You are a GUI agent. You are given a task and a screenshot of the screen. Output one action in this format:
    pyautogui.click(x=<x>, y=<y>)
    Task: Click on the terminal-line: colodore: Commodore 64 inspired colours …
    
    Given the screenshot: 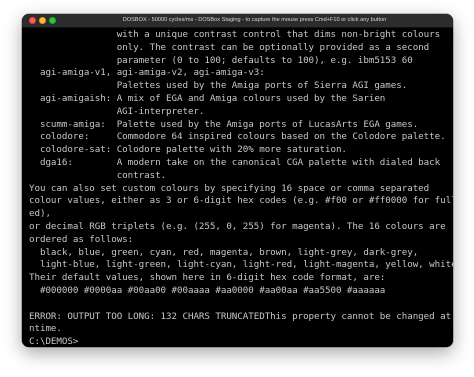 What is the action you would take?
    pyautogui.click(x=237, y=137)
    